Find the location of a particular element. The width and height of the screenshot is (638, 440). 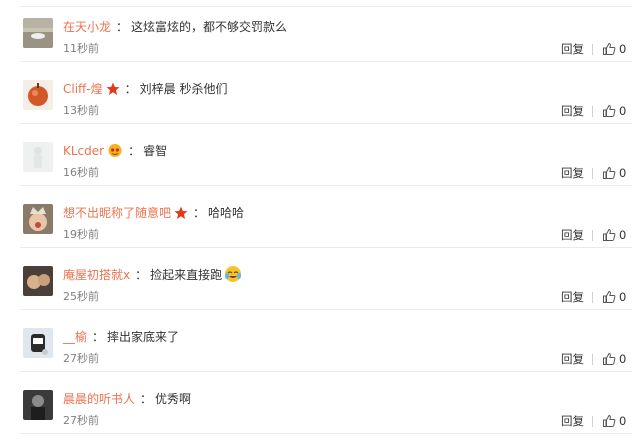

comment-item: 在天小龙 ：这炫富炫的，都不够交罚款么 11秒前 回复 0 is located at coordinates (319, 31).